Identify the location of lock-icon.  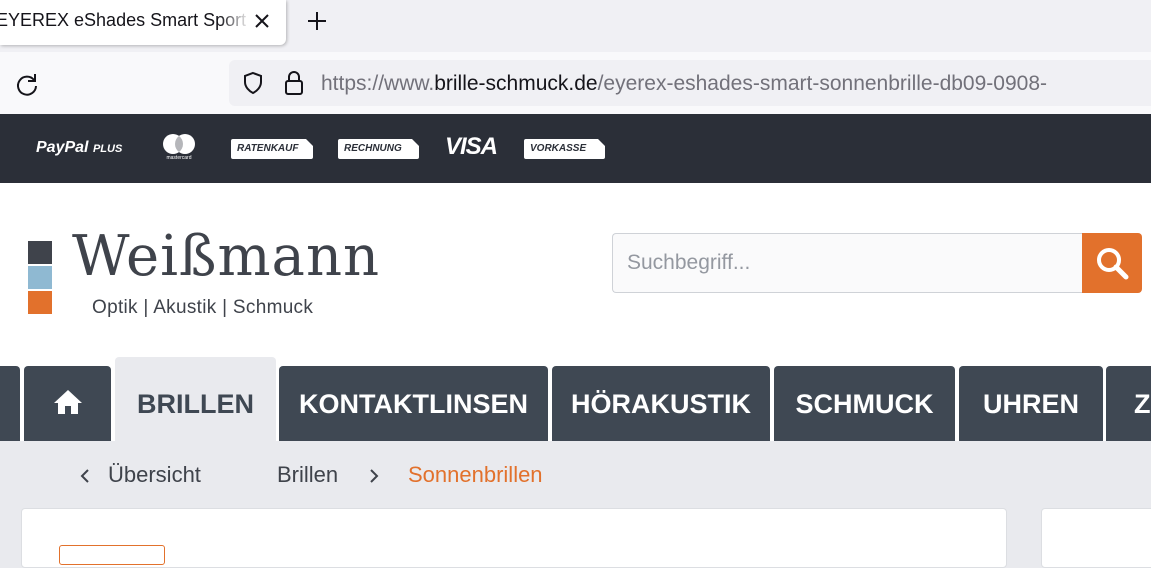
(294, 83).